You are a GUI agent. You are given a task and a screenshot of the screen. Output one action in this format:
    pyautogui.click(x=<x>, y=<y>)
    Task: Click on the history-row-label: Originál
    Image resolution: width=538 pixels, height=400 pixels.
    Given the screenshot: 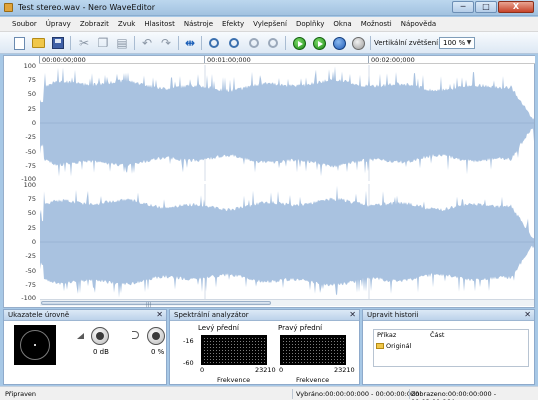 What is the action you would take?
    pyautogui.click(x=399, y=346)
    